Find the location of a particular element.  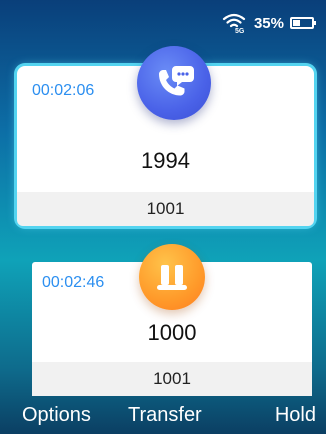

status-bar: 5G 35% is located at coordinates (163, 23).